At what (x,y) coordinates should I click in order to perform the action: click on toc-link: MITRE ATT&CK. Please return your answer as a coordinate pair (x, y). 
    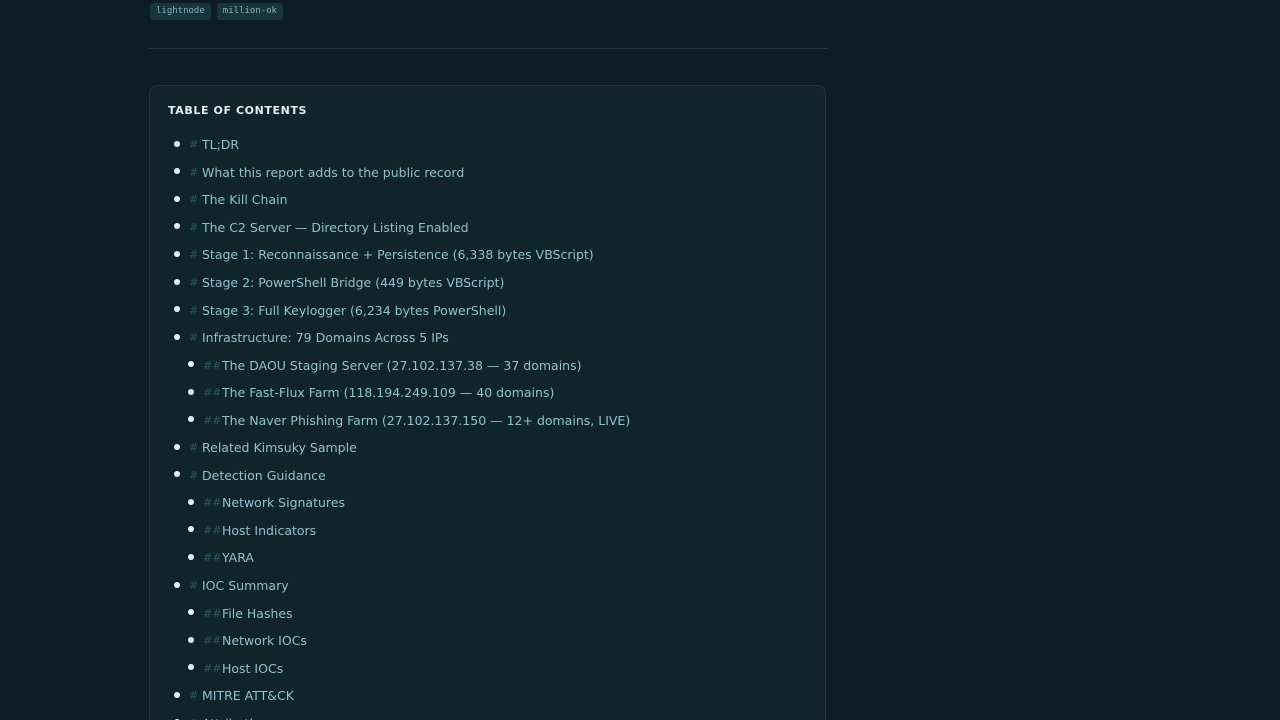
    Looking at the image, I should click on (248, 695).